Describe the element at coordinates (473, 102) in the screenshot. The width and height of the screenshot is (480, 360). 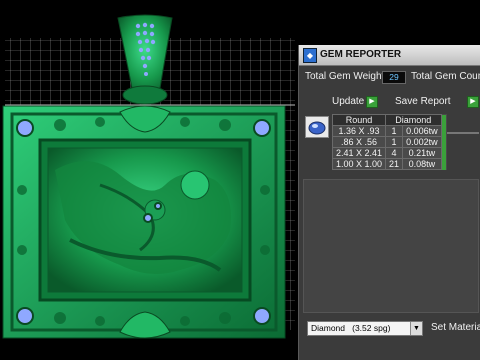
I see `save-report-button: ▶` at that location.